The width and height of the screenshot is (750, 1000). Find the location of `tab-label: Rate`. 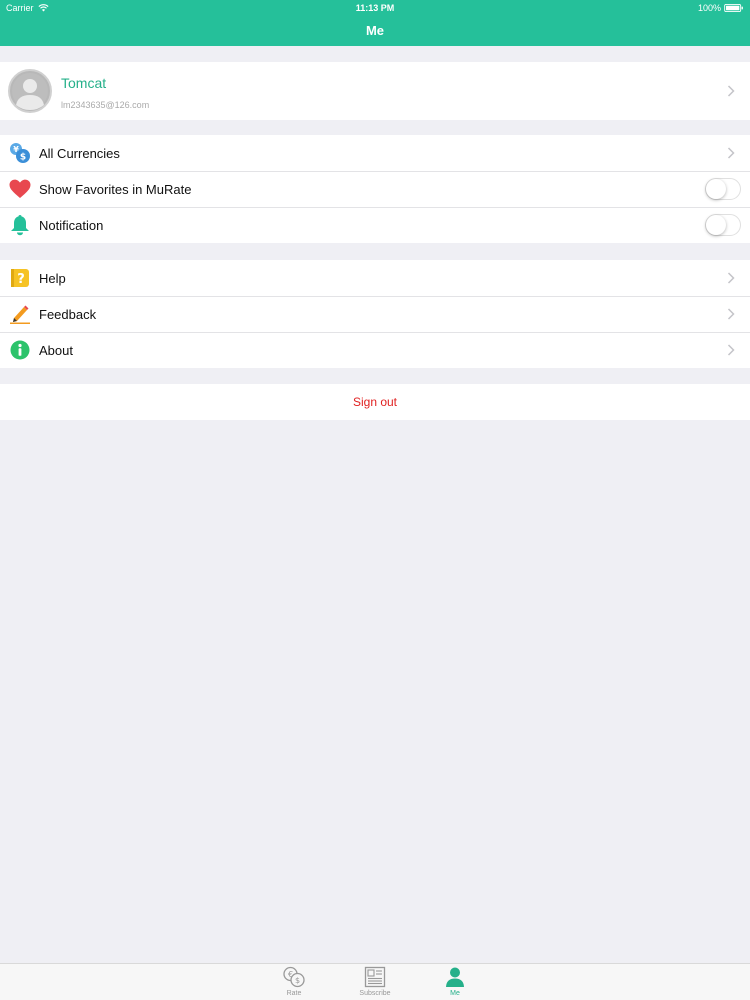

tab-label: Rate is located at coordinates (294, 993).